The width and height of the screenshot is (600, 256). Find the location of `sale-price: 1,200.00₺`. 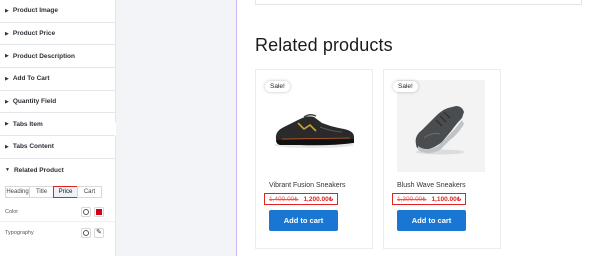

sale-price: 1,200.00₺ is located at coordinates (318, 199).